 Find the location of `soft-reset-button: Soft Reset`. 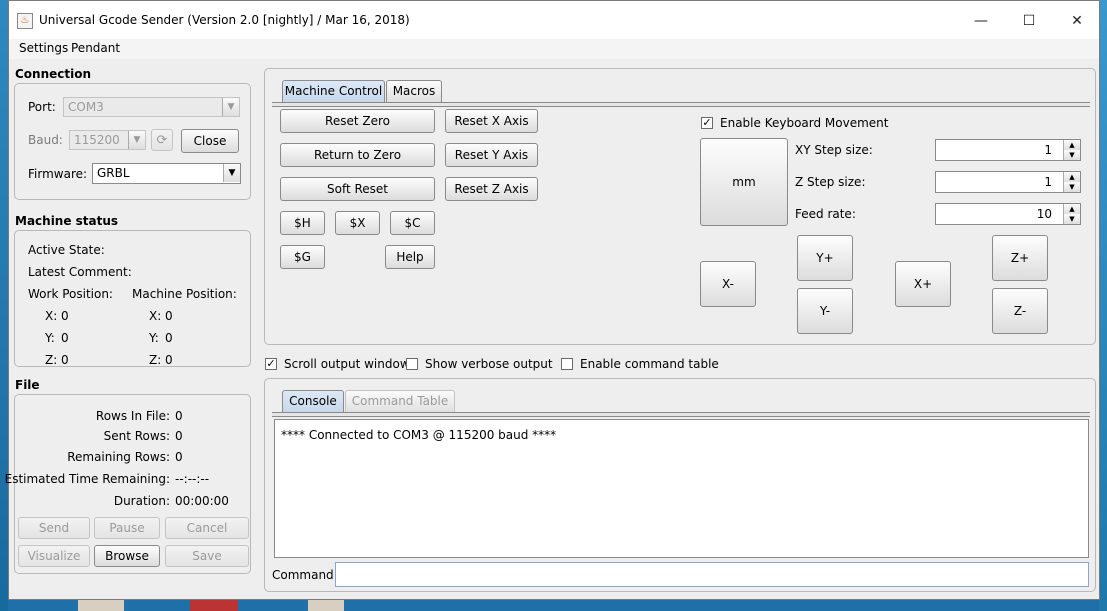

soft-reset-button: Soft Reset is located at coordinates (357, 189).